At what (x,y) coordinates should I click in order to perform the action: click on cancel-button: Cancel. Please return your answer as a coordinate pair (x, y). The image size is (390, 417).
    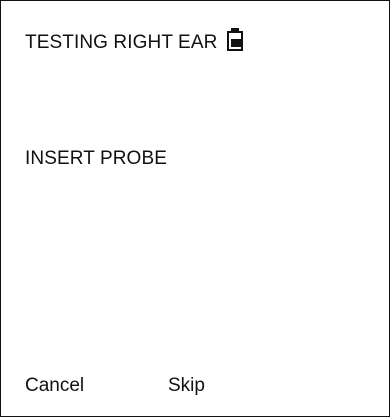
    Looking at the image, I should click on (54, 386).